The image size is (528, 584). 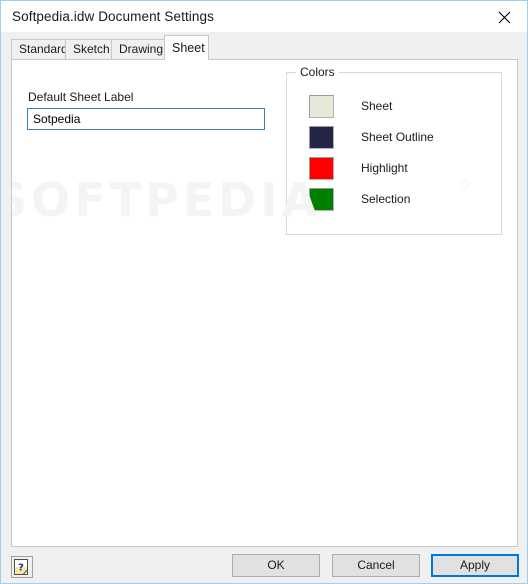 What do you see at coordinates (386, 199) in the screenshot?
I see `color-label-selection: Selection` at bounding box center [386, 199].